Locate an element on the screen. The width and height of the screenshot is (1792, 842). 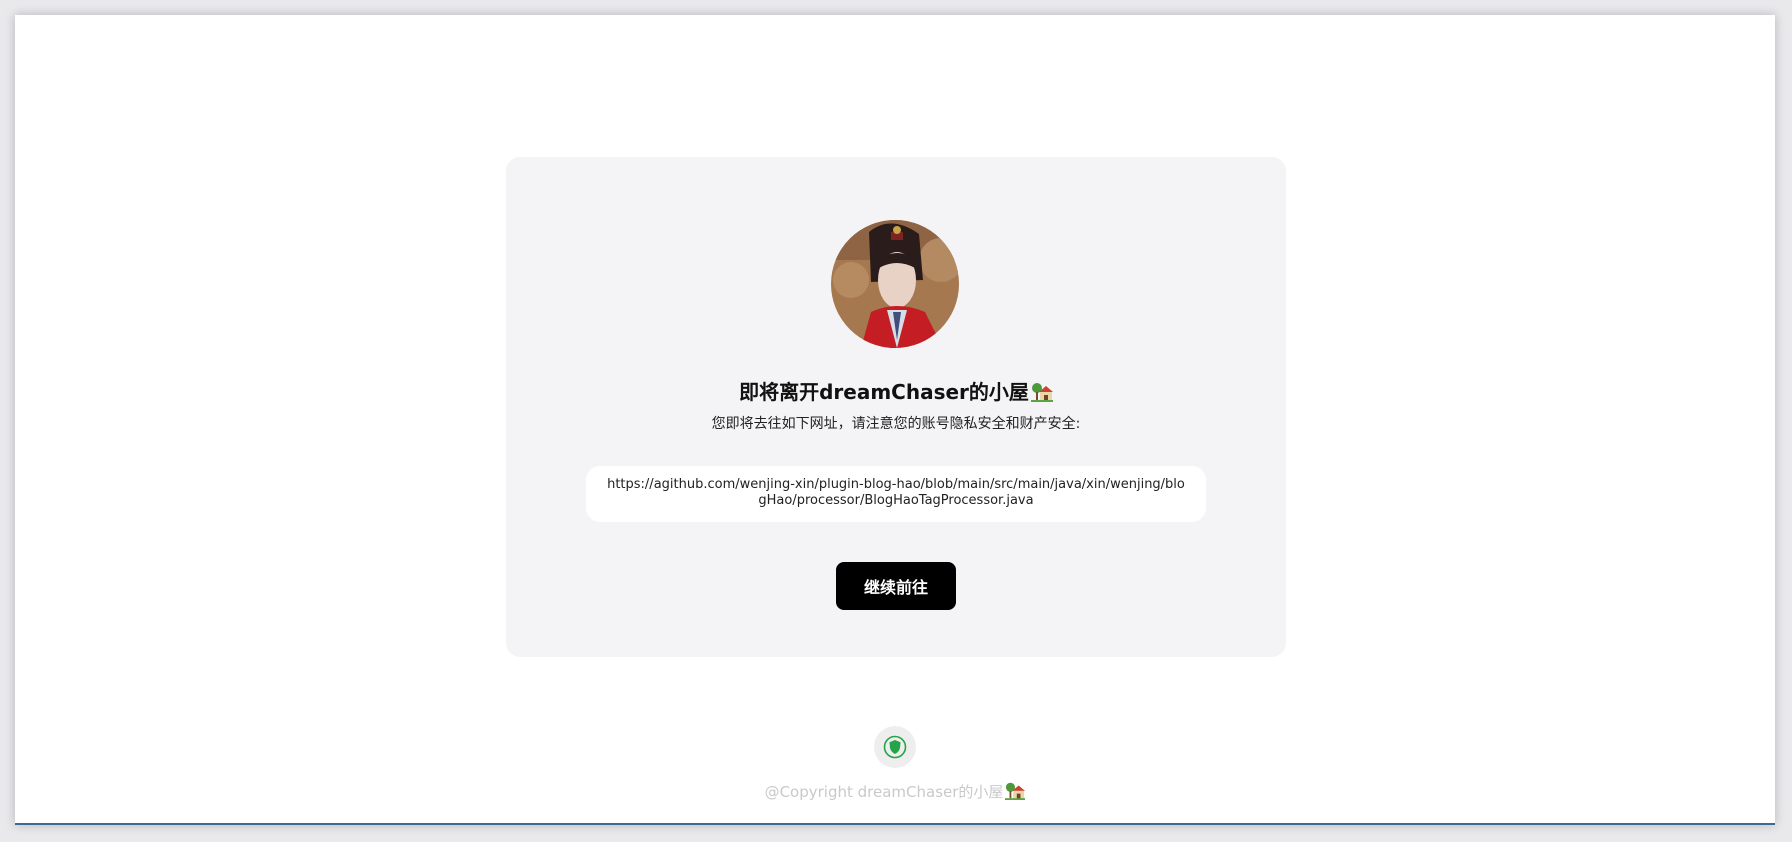
warning-subtitle: 您即将去往如下网址，请注意您的账号隐私安全和财产安全: is located at coordinates (896, 424).